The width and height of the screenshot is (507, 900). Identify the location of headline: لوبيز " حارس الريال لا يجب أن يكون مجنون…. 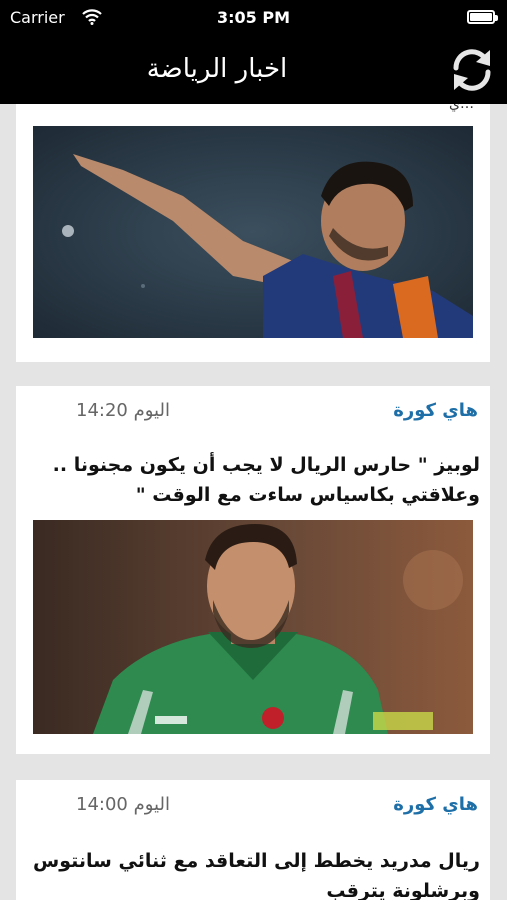
(255, 480).